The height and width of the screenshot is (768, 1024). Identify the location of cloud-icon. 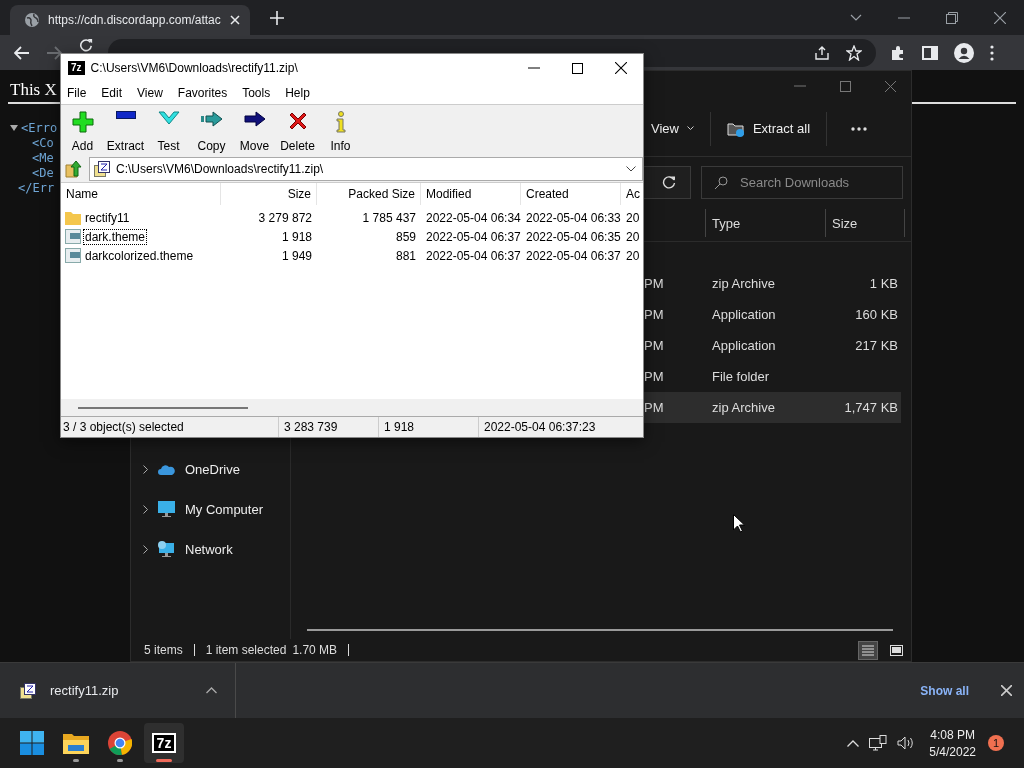
(166, 469).